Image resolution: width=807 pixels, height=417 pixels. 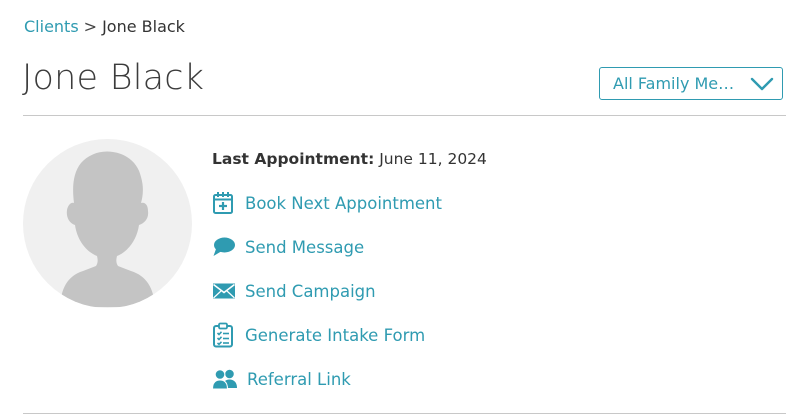 What do you see at coordinates (404, 413) in the screenshot?
I see `footer-divider` at bounding box center [404, 413].